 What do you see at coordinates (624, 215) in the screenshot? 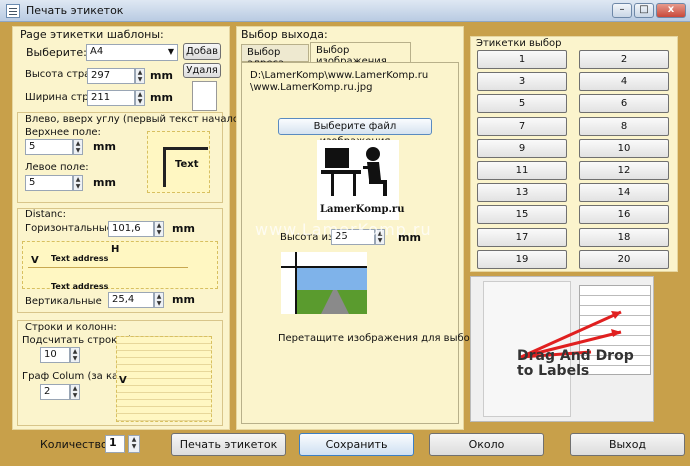
I see `label-button-16: 16` at bounding box center [624, 215].